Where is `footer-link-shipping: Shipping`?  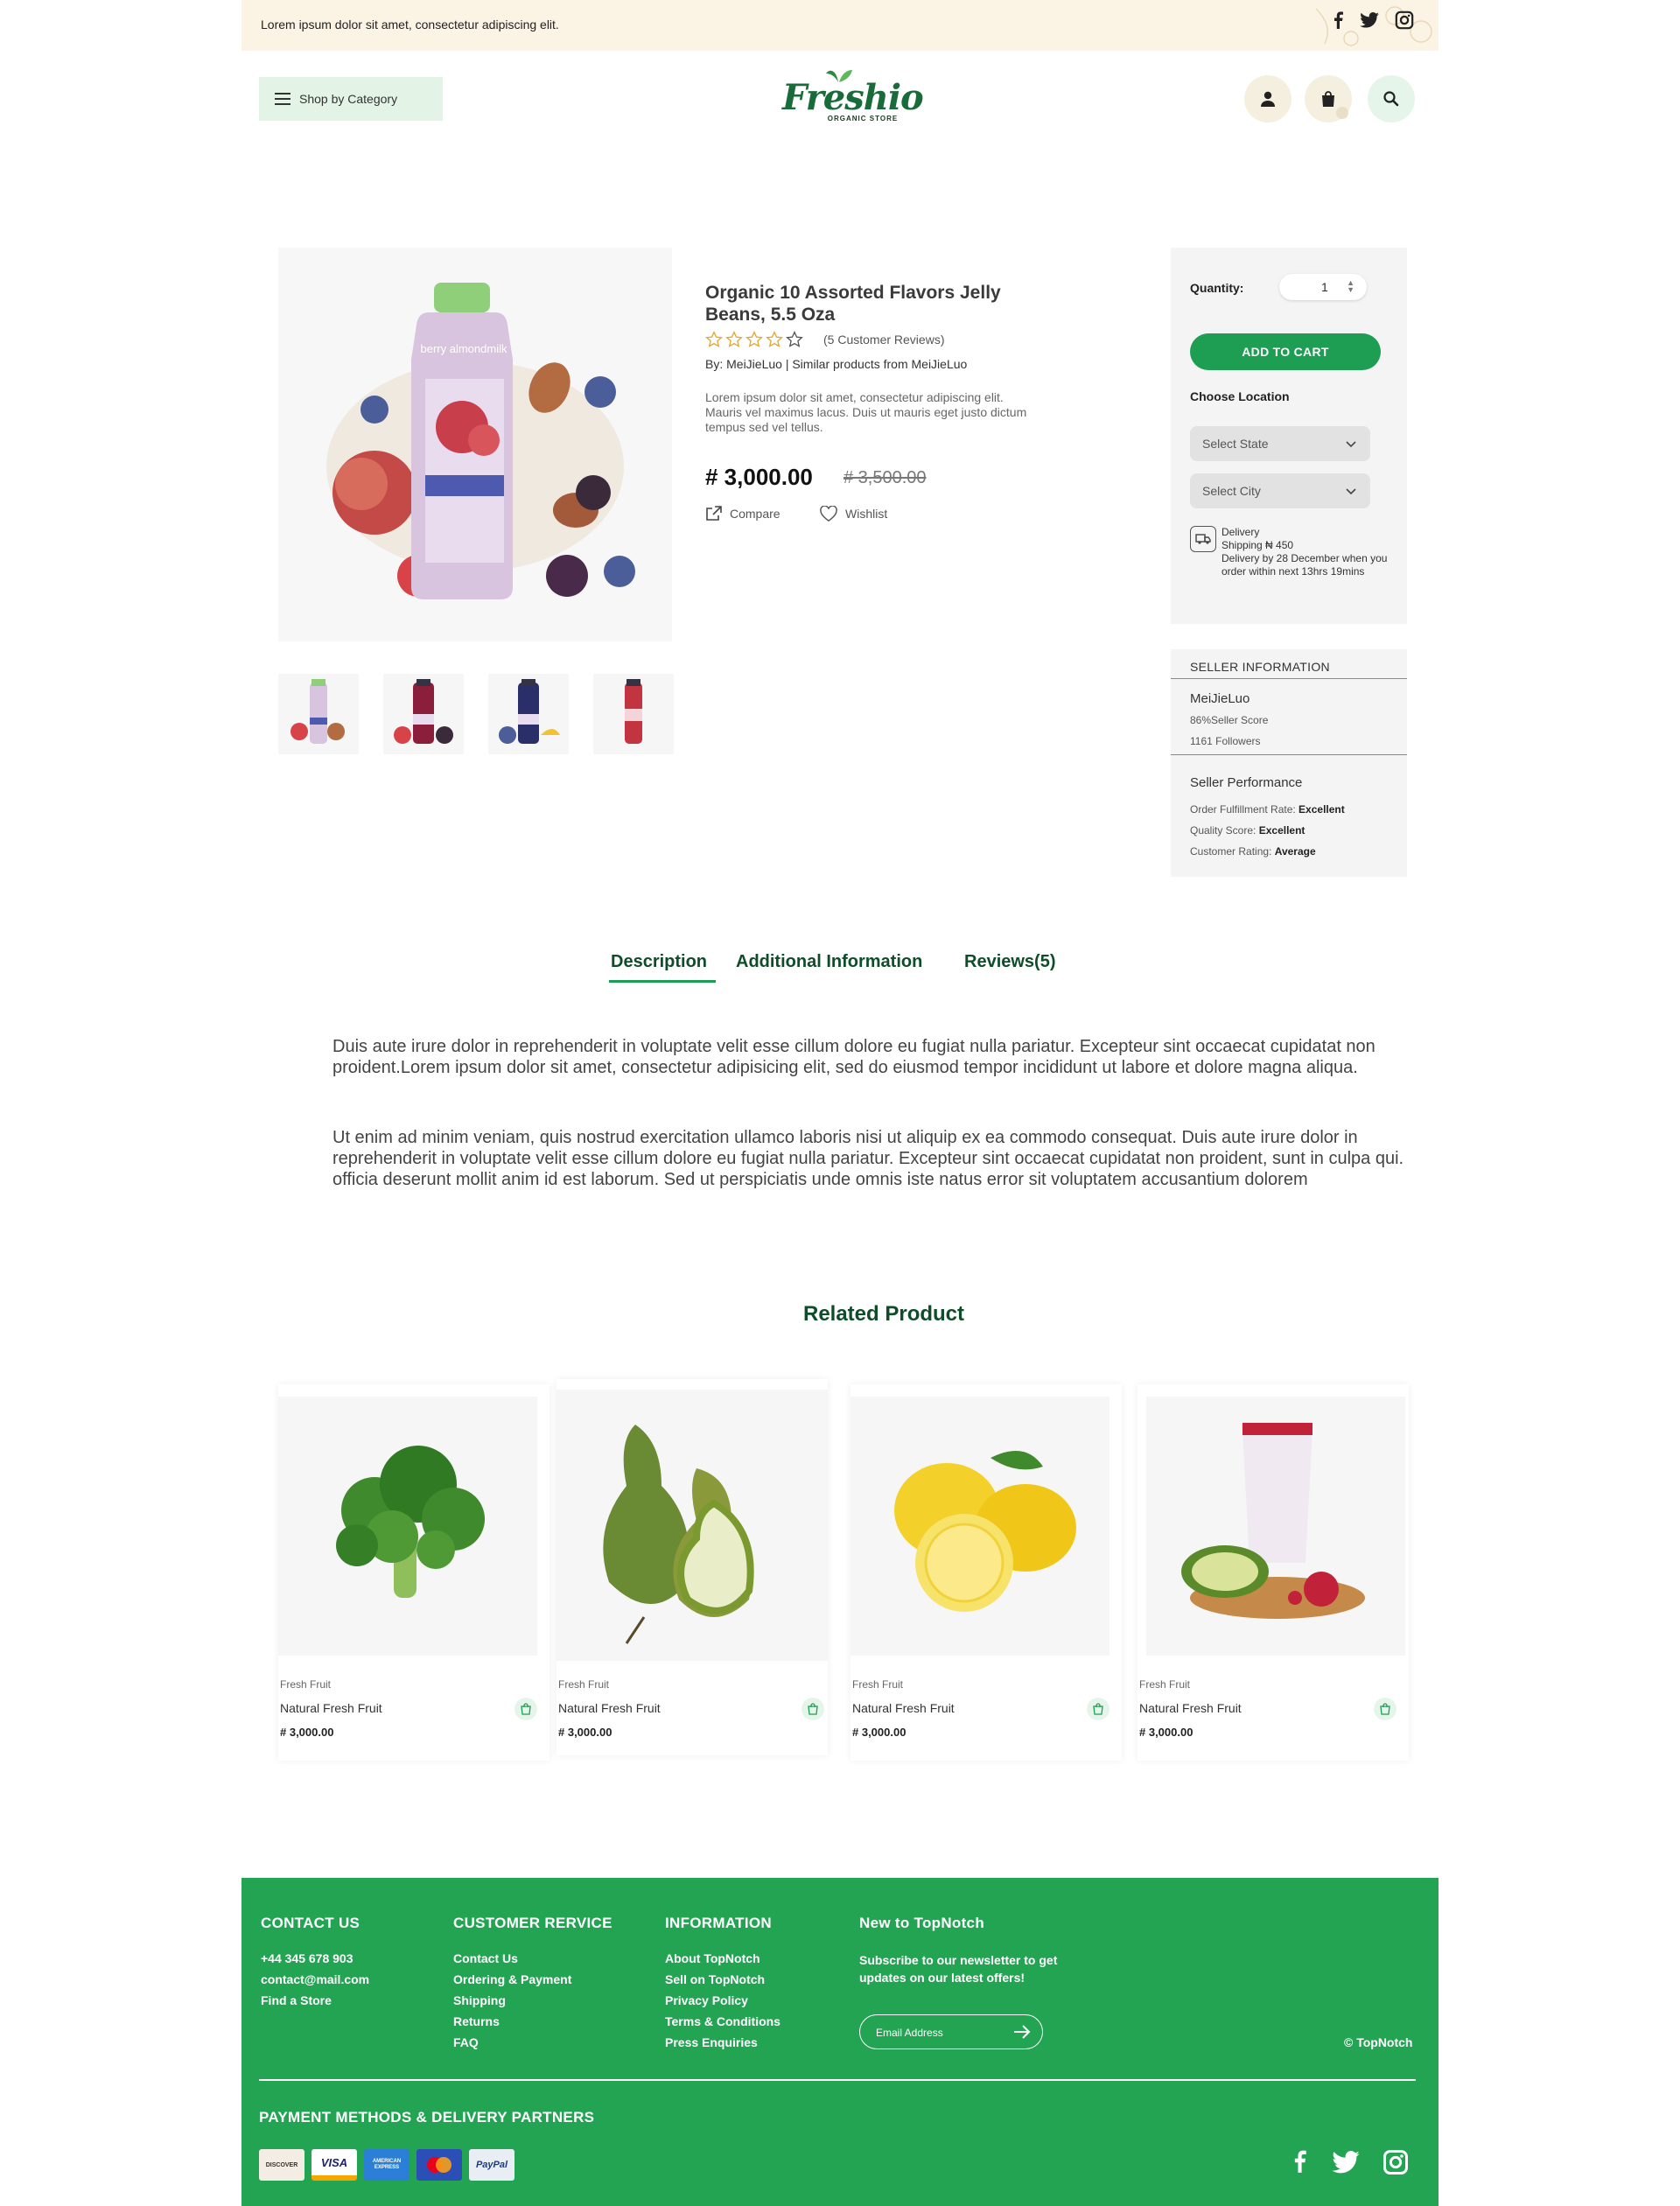
footer-link-shipping: Shipping is located at coordinates (479, 2000).